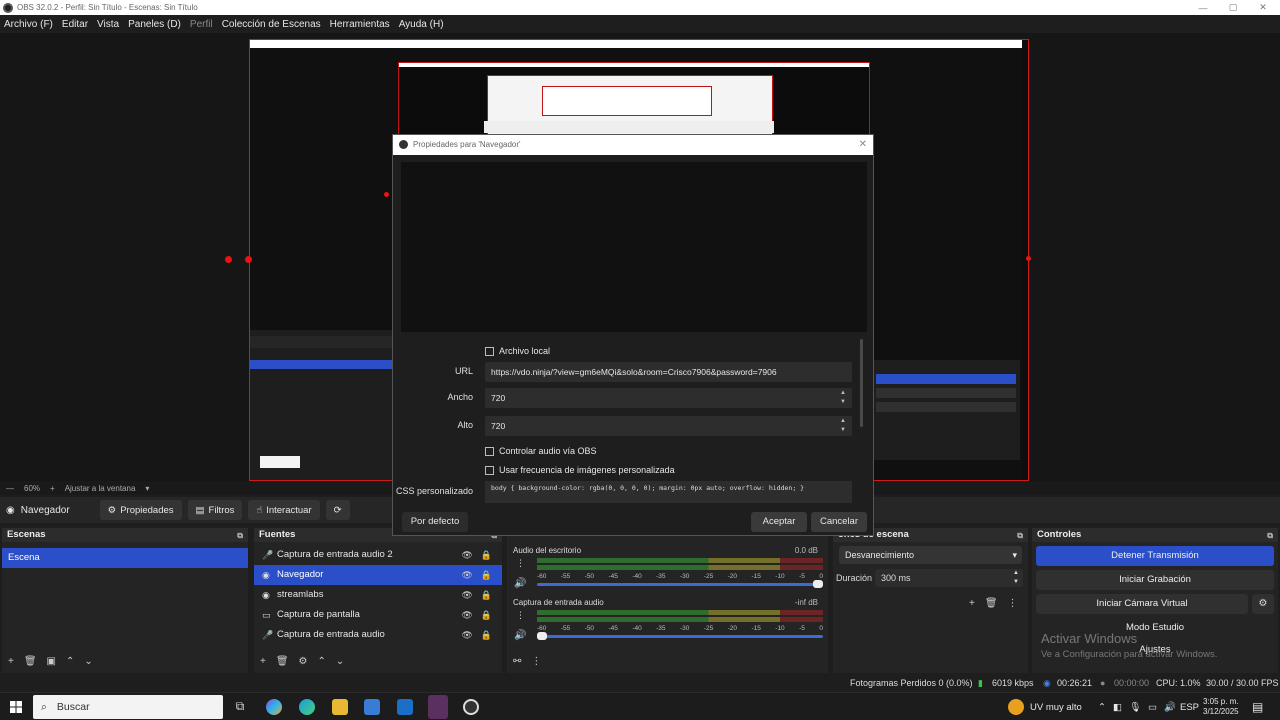 The height and width of the screenshot is (720, 1280). Describe the element at coordinates (405, 707) in the screenshot. I see `outlook-icon` at that location.